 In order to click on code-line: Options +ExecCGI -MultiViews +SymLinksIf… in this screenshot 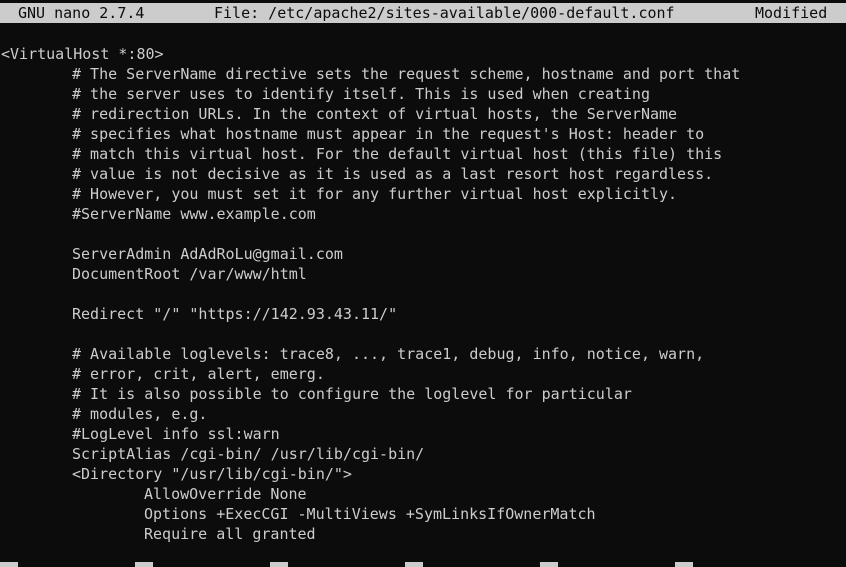, I will do `click(370, 514)`.